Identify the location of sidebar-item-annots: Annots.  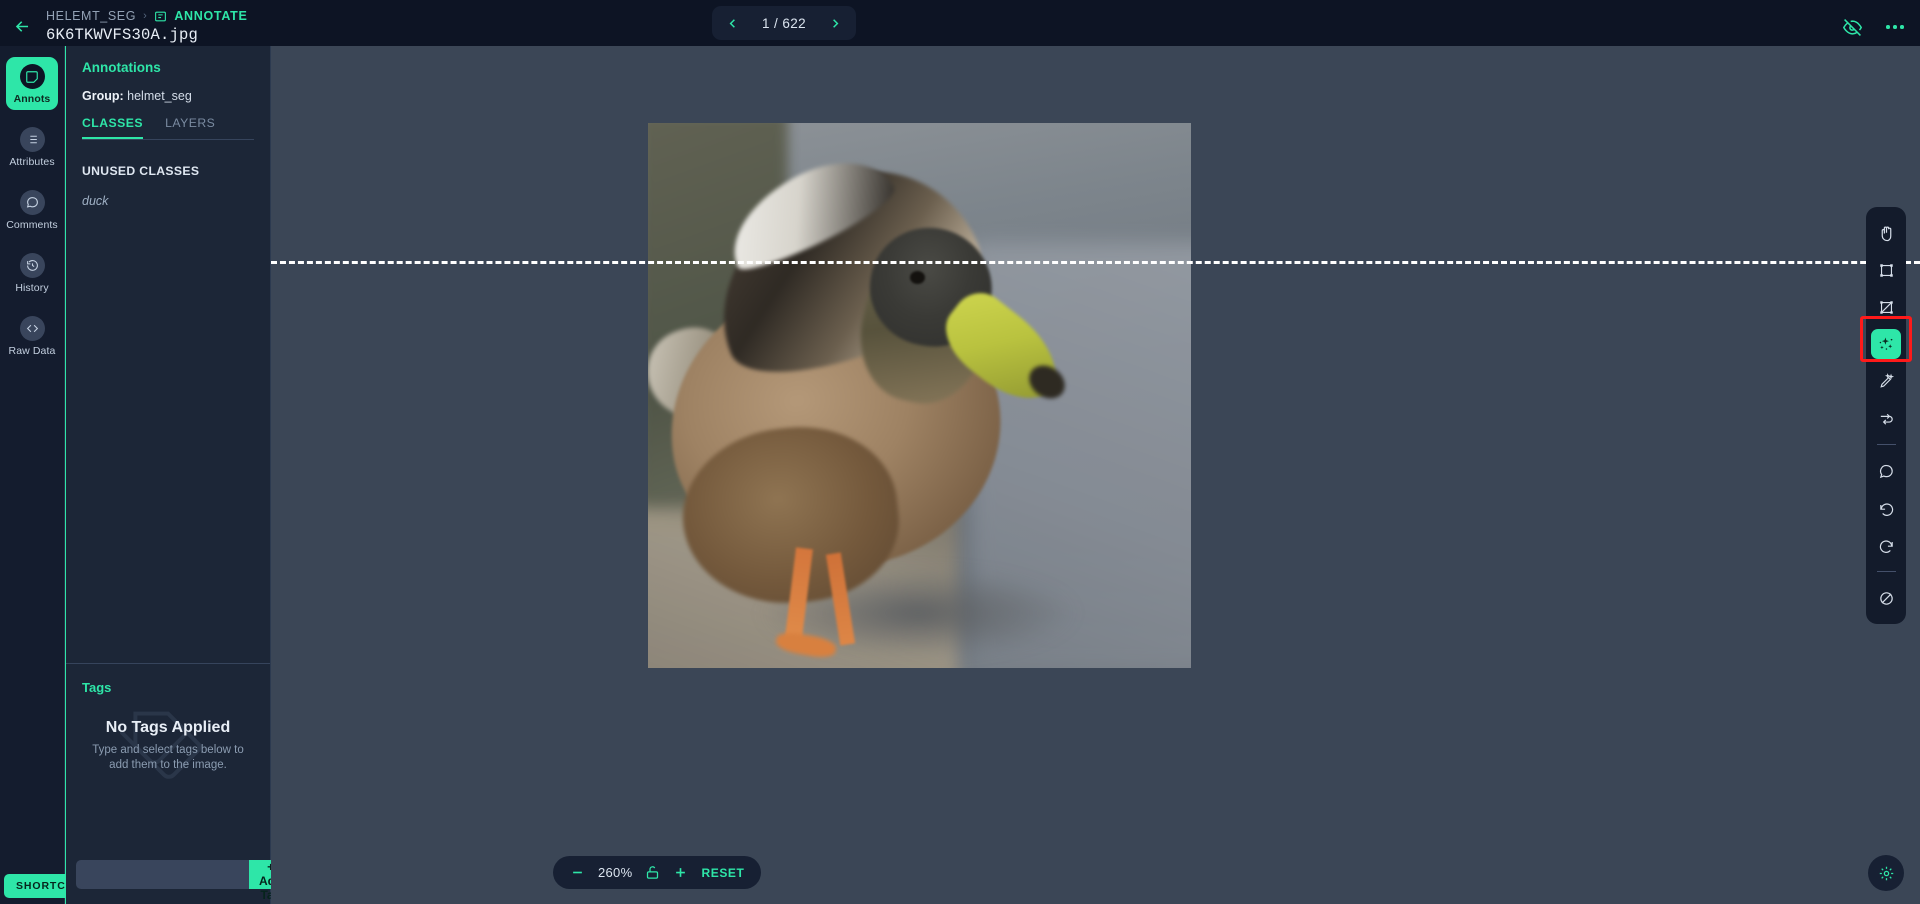
(32, 83).